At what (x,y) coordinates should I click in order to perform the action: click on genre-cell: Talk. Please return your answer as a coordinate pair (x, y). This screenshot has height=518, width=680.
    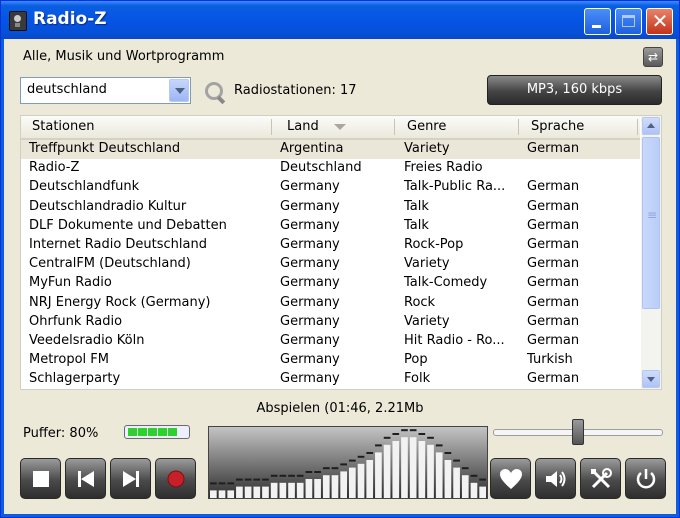
    Looking at the image, I should click on (416, 206).